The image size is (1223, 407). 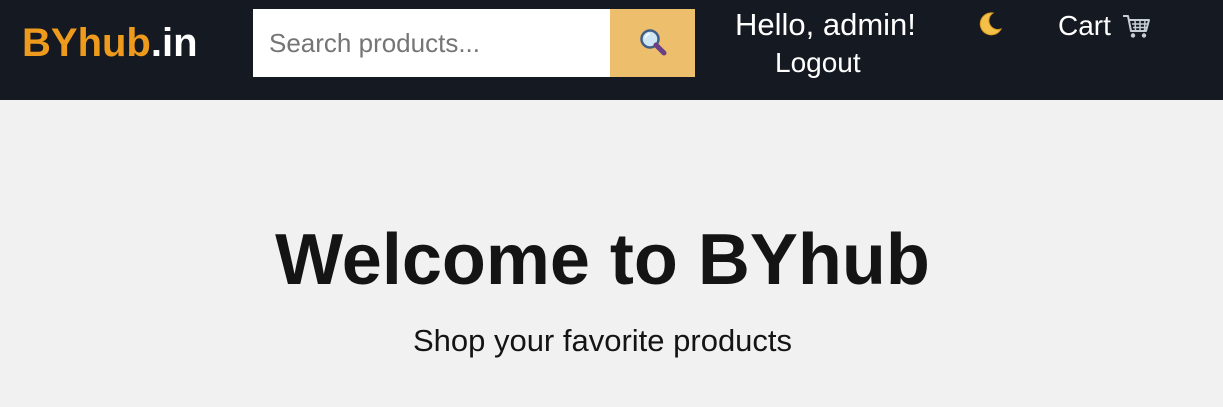 I want to click on search-button, so click(x=652, y=43).